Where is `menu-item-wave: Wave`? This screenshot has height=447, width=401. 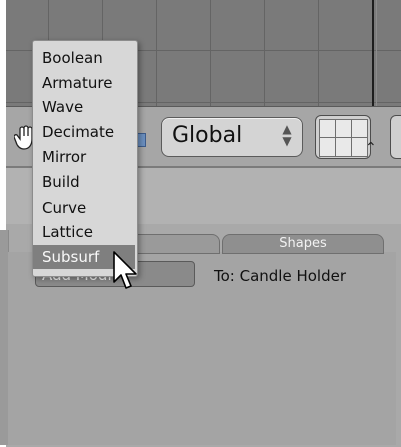 menu-item-wave: Wave is located at coordinates (84, 107).